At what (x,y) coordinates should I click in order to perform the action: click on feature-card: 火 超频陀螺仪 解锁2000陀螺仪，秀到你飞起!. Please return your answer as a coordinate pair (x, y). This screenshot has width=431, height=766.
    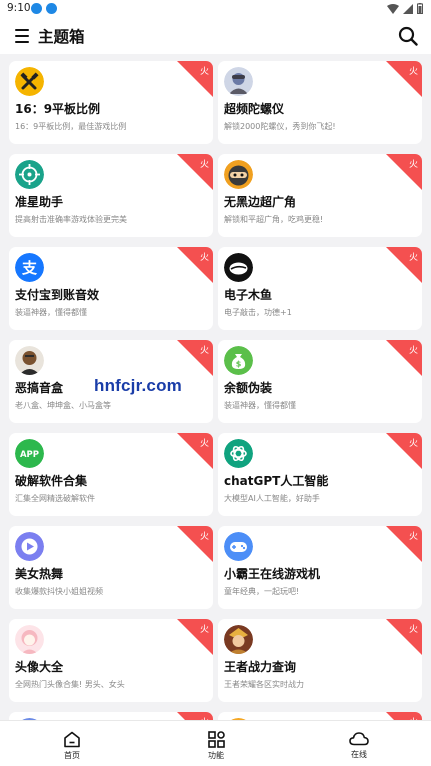
    Looking at the image, I should click on (320, 102).